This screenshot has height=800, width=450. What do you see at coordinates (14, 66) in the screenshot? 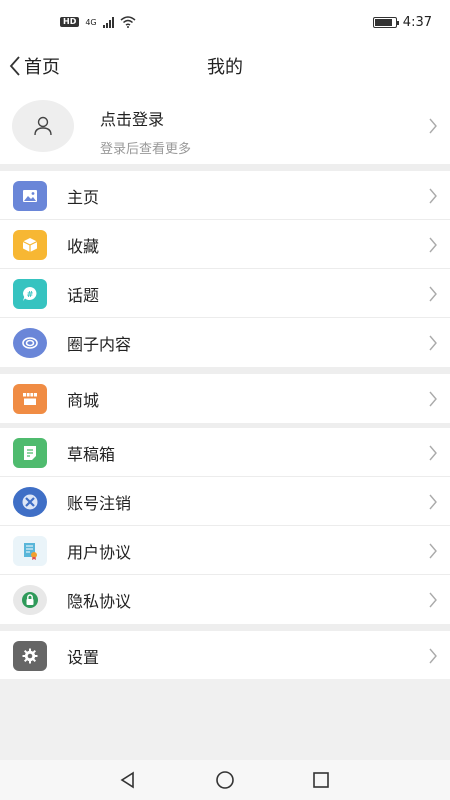
I see `chevron-left-icon` at bounding box center [14, 66].